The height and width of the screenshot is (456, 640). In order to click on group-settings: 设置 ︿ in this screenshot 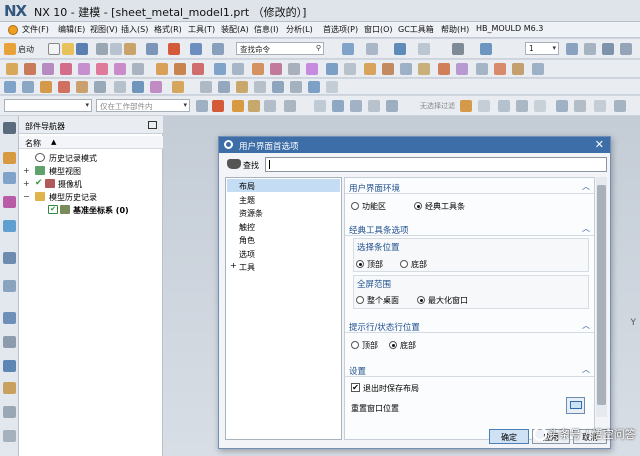, I will do `click(469, 370)`.